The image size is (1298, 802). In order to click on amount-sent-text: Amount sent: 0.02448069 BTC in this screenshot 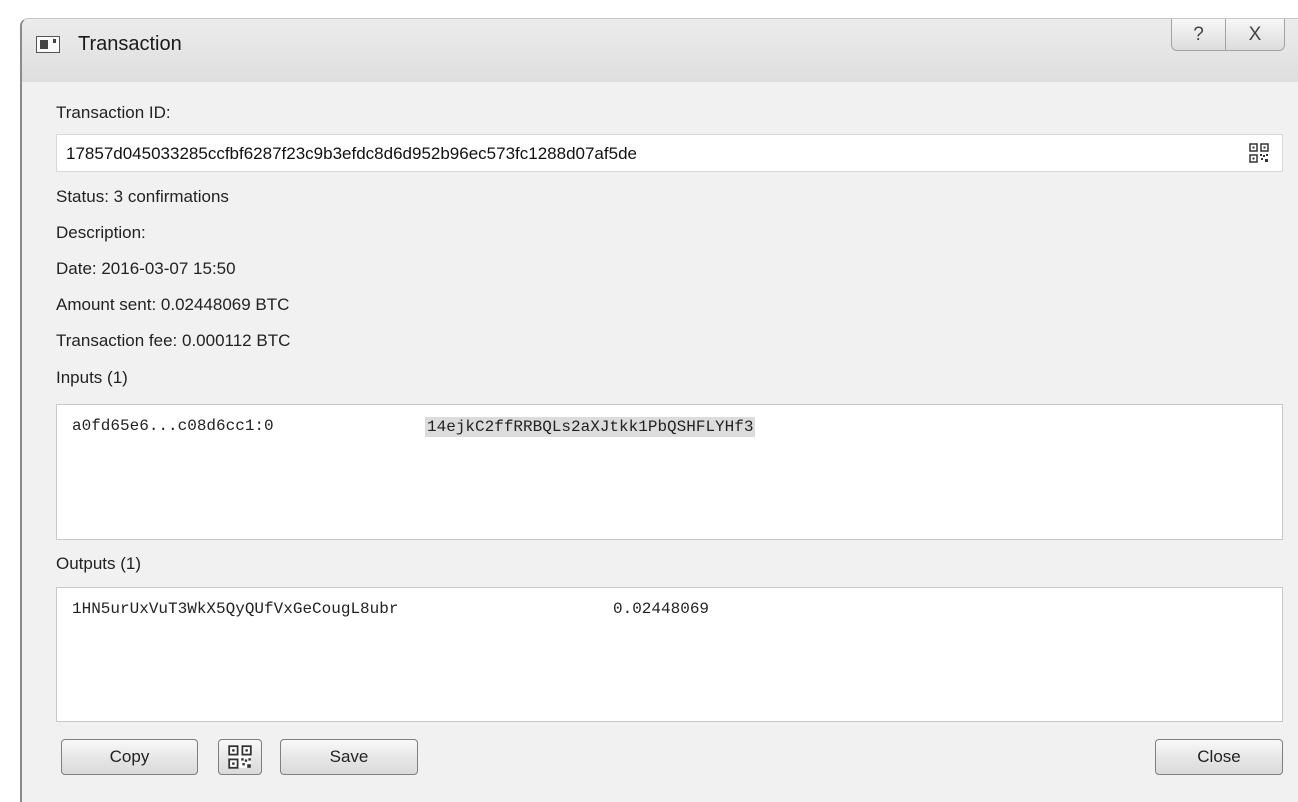, I will do `click(173, 304)`.